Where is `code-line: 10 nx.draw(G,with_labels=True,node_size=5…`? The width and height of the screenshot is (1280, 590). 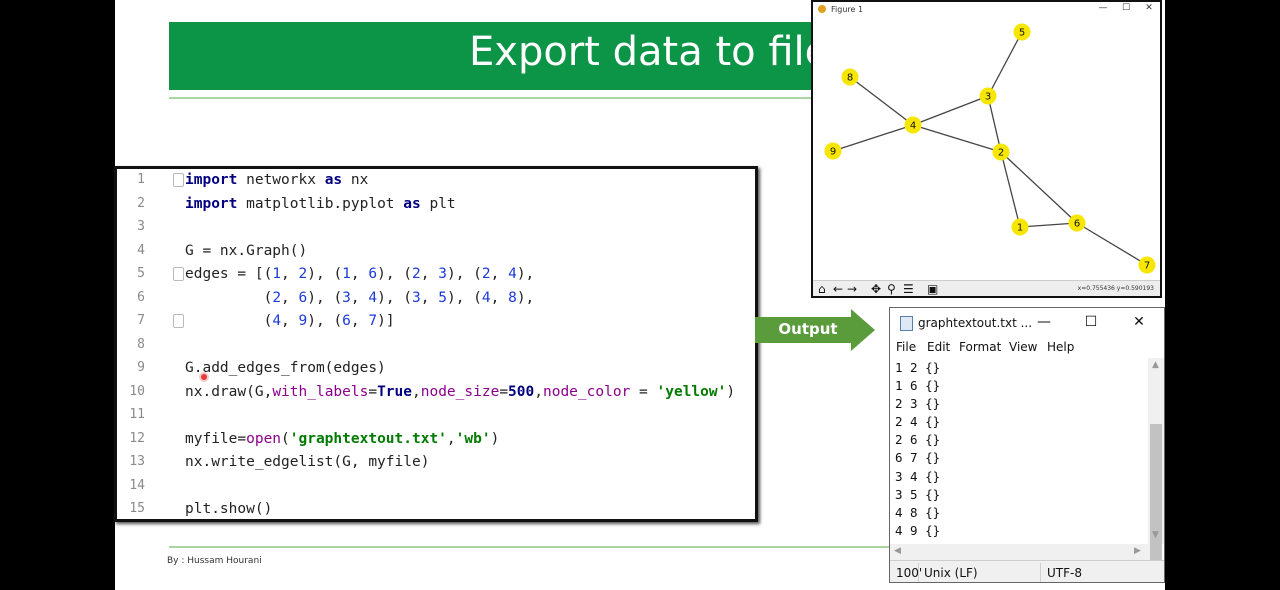
code-line: 10 nx.draw(G,with_labels=True,node_size=5… is located at coordinates (436, 393).